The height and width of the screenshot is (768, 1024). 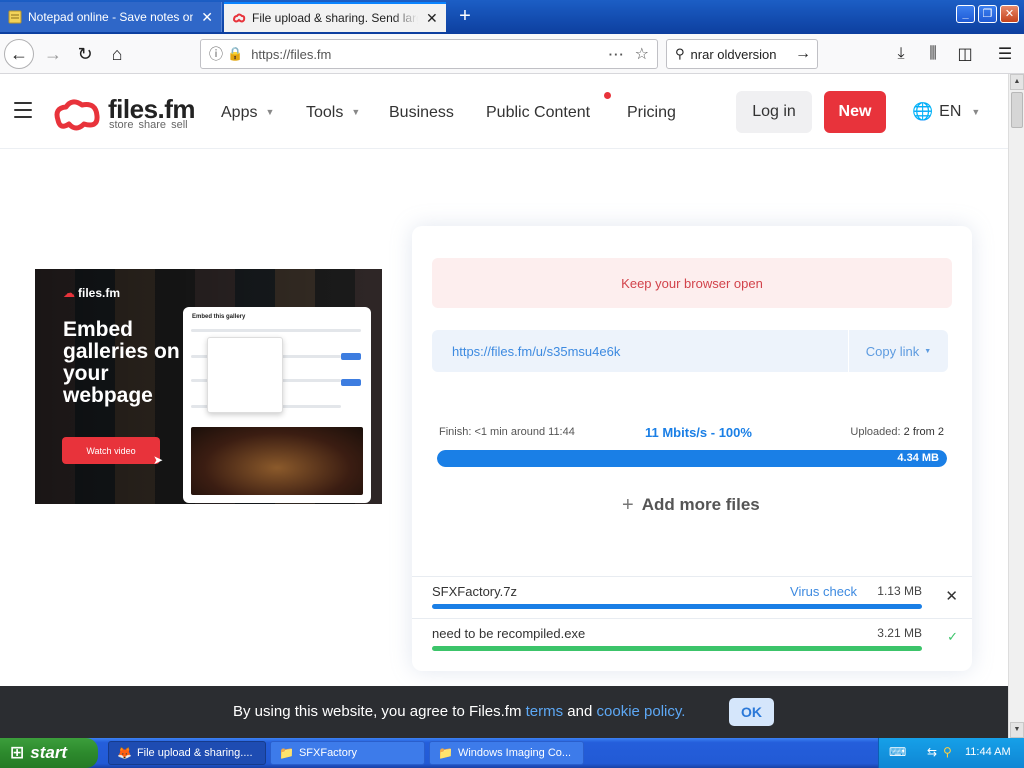 What do you see at coordinates (899, 633) in the screenshot?
I see `file-size: 3.21 MB` at bounding box center [899, 633].